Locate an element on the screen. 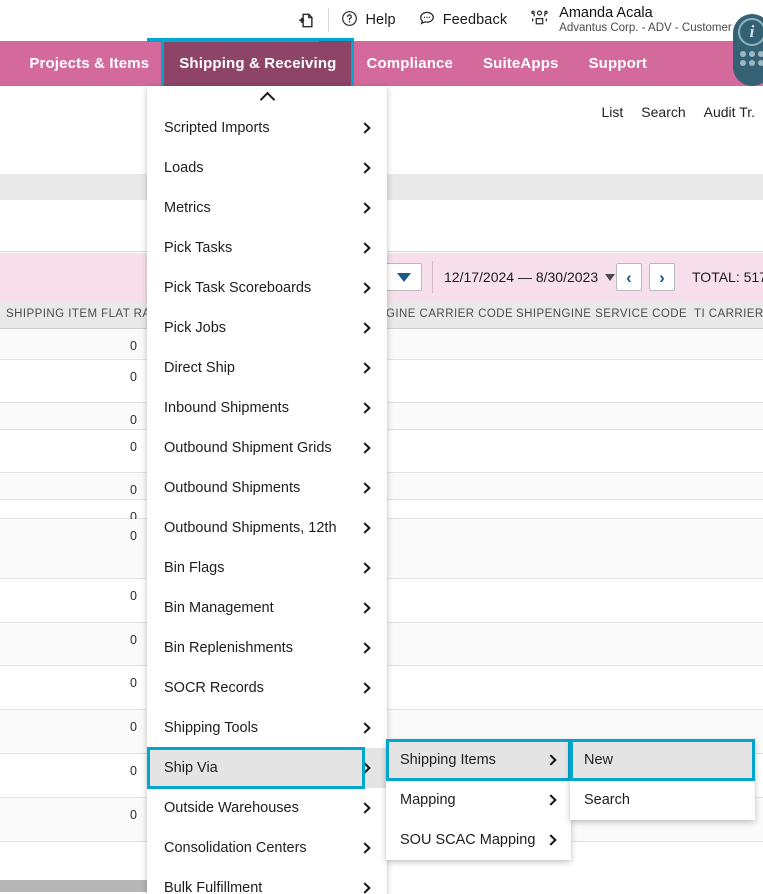  link-list: List is located at coordinates (612, 112).